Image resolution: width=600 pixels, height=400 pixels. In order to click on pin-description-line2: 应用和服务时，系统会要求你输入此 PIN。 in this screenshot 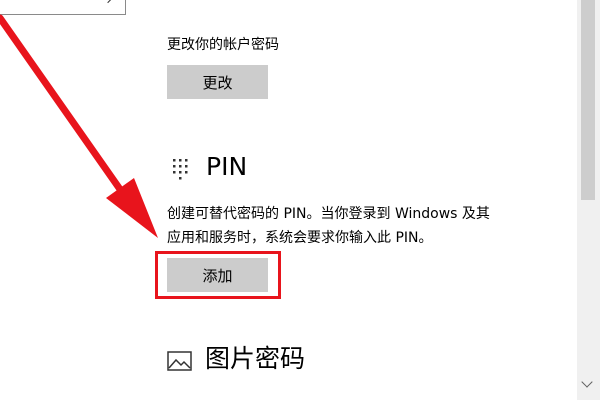, I will do `click(300, 238)`.